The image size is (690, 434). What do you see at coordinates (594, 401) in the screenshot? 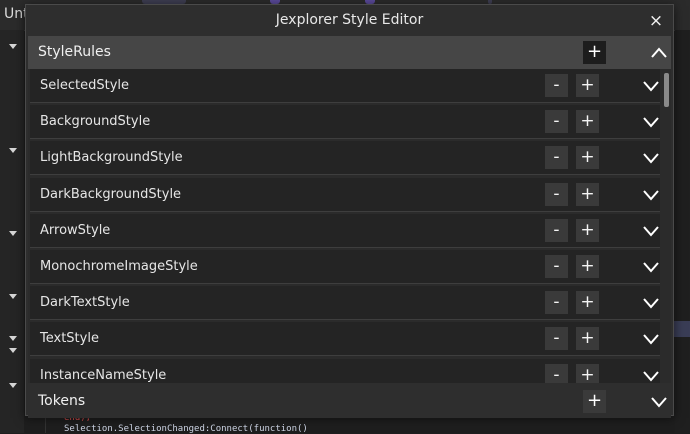
I see `add-token-button: +` at bounding box center [594, 401].